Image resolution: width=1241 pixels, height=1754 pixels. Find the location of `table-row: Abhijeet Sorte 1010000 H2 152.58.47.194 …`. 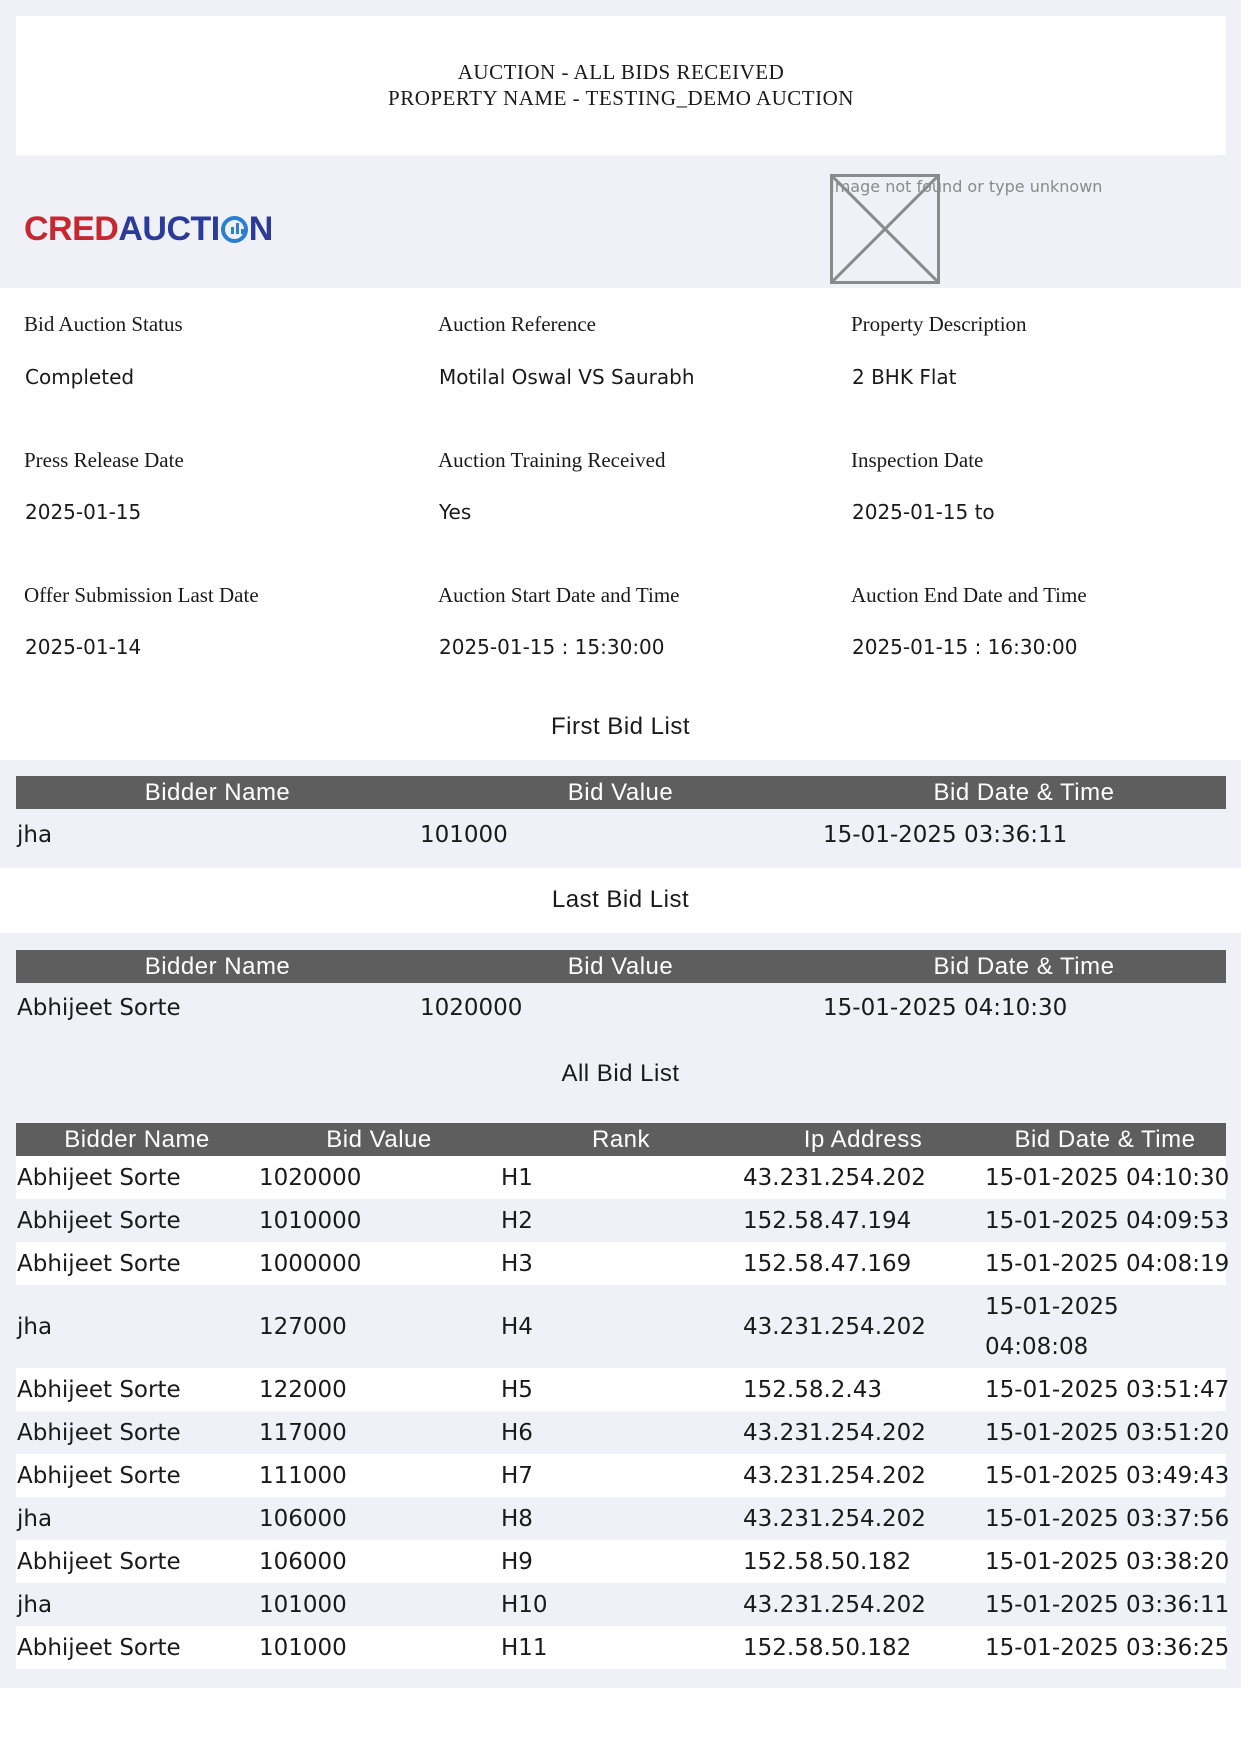

table-row: Abhijeet Sorte 1010000 H2 152.58.47.194 … is located at coordinates (622, 1220).